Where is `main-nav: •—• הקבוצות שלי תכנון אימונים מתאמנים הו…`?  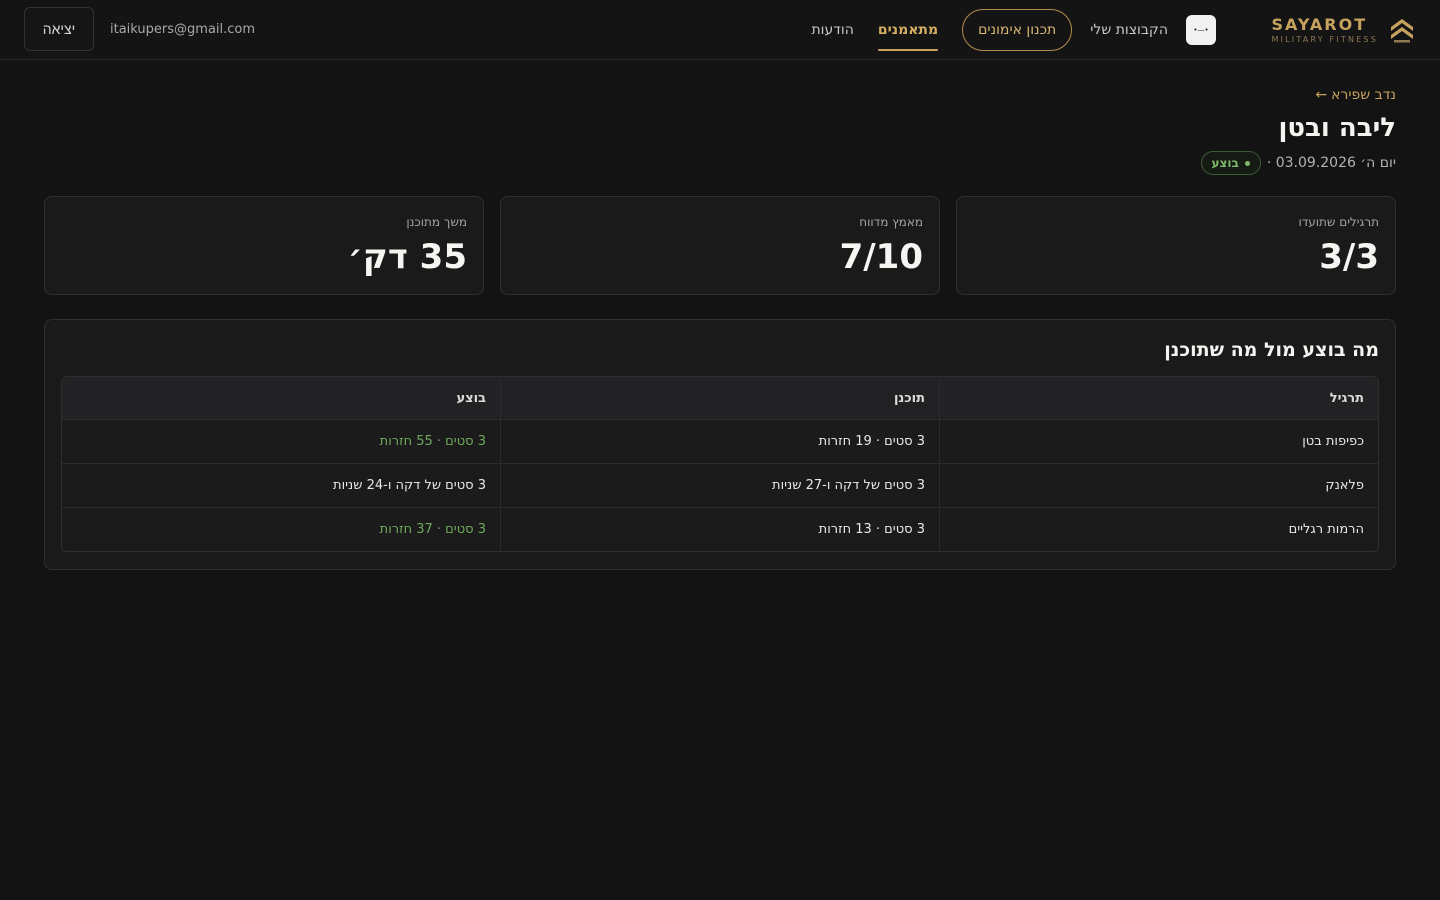 main-nav: •—• הקבוצות שלי תכנון אימונים מתאמנים הו… is located at coordinates (1013, 30).